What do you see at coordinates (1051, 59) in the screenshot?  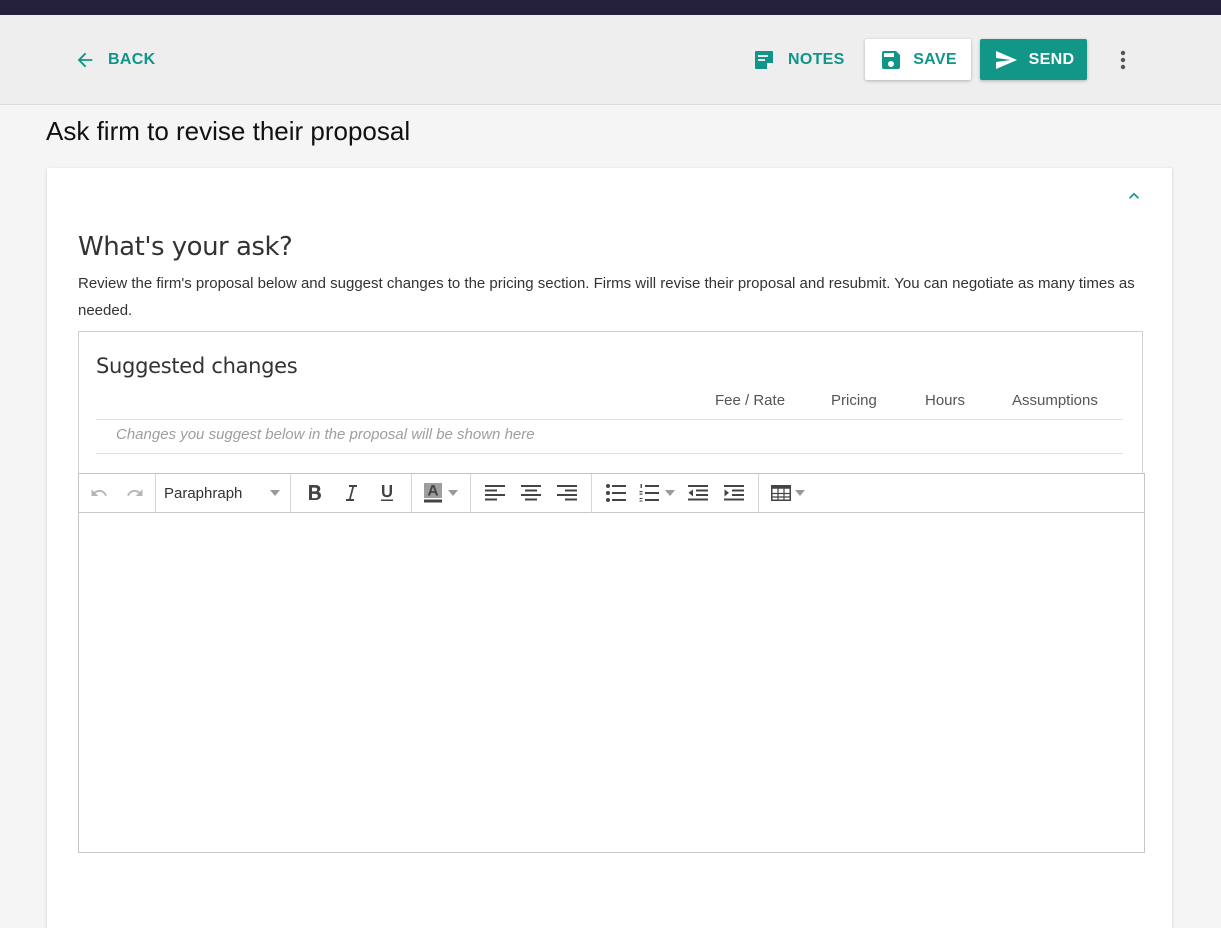 I see `send-label: SEND` at bounding box center [1051, 59].